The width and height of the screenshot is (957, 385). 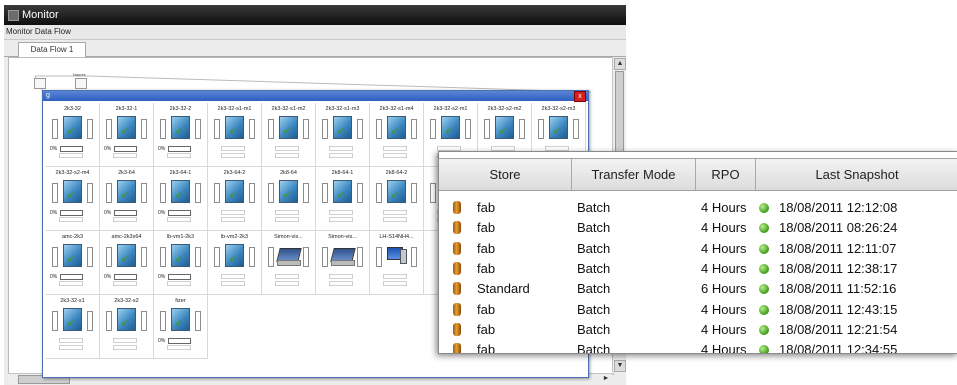 I want to click on node-cell: 2k8-64 ✔, so click(x=289, y=199).